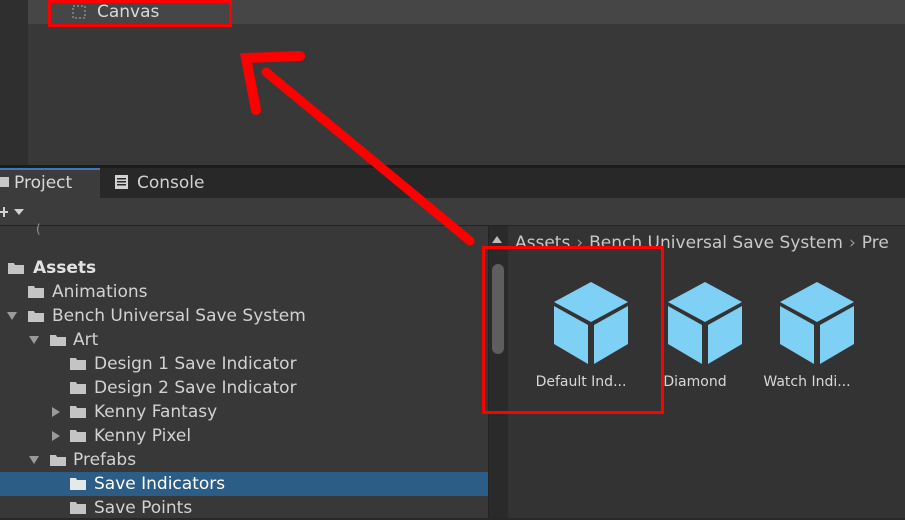 This screenshot has height=520, width=905. Describe the element at coordinates (65, 268) in the screenshot. I see `tree-item-label: Assets` at that location.